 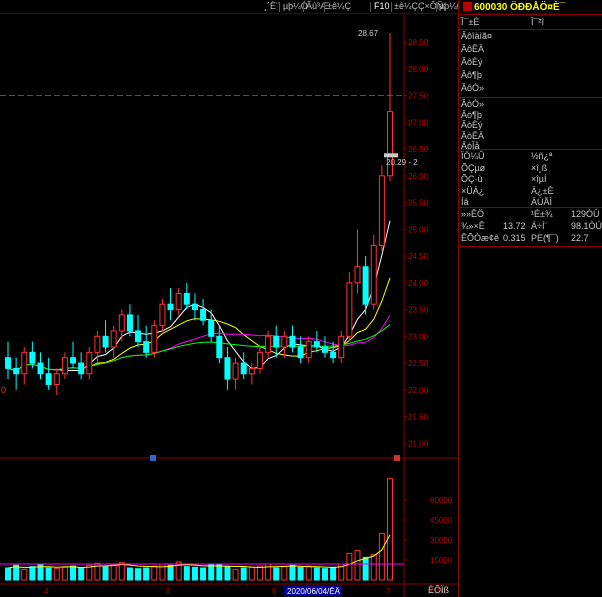 I want to click on fundamental-label: ¹É±¾, so click(x=542, y=214).